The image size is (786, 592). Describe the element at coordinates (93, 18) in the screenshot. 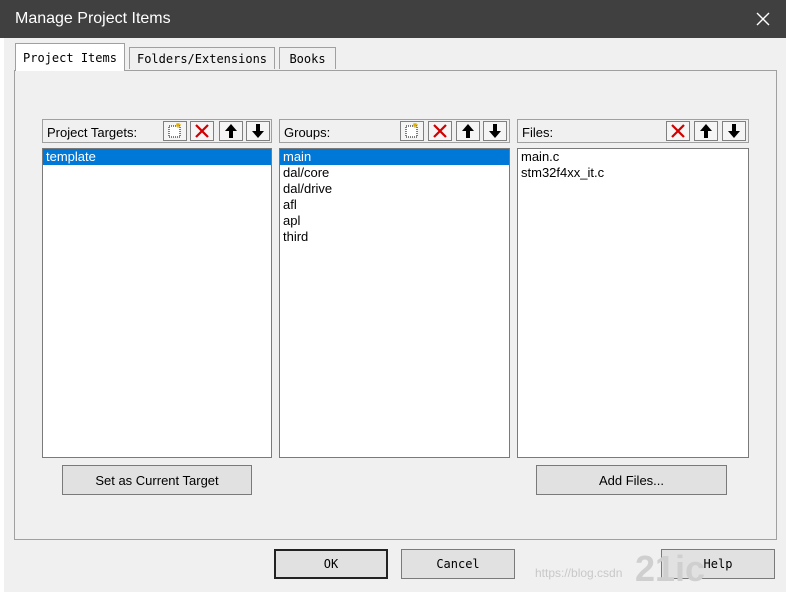

I see `window-title: Manage Project Items` at that location.